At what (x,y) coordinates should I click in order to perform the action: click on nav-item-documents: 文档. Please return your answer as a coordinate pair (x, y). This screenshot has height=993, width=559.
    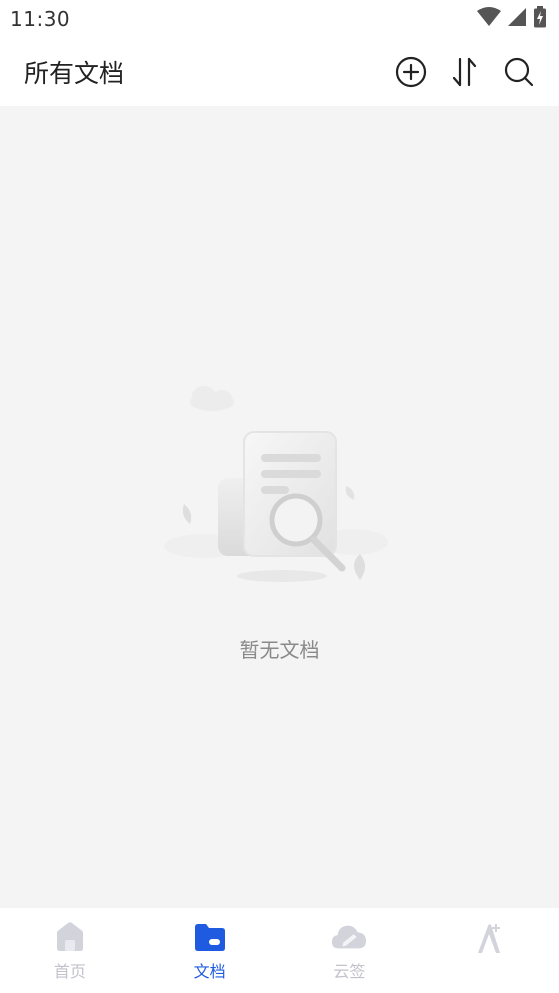
    Looking at the image, I should click on (210, 950).